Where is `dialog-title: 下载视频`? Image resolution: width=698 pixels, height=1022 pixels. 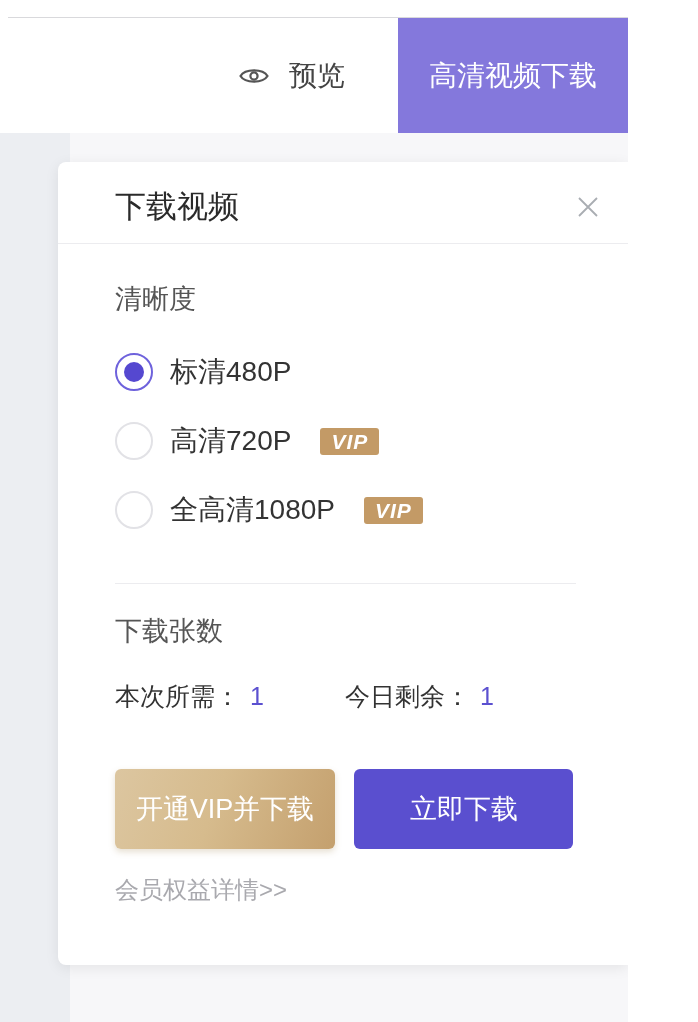
dialog-title: 下载视频 is located at coordinates (177, 206).